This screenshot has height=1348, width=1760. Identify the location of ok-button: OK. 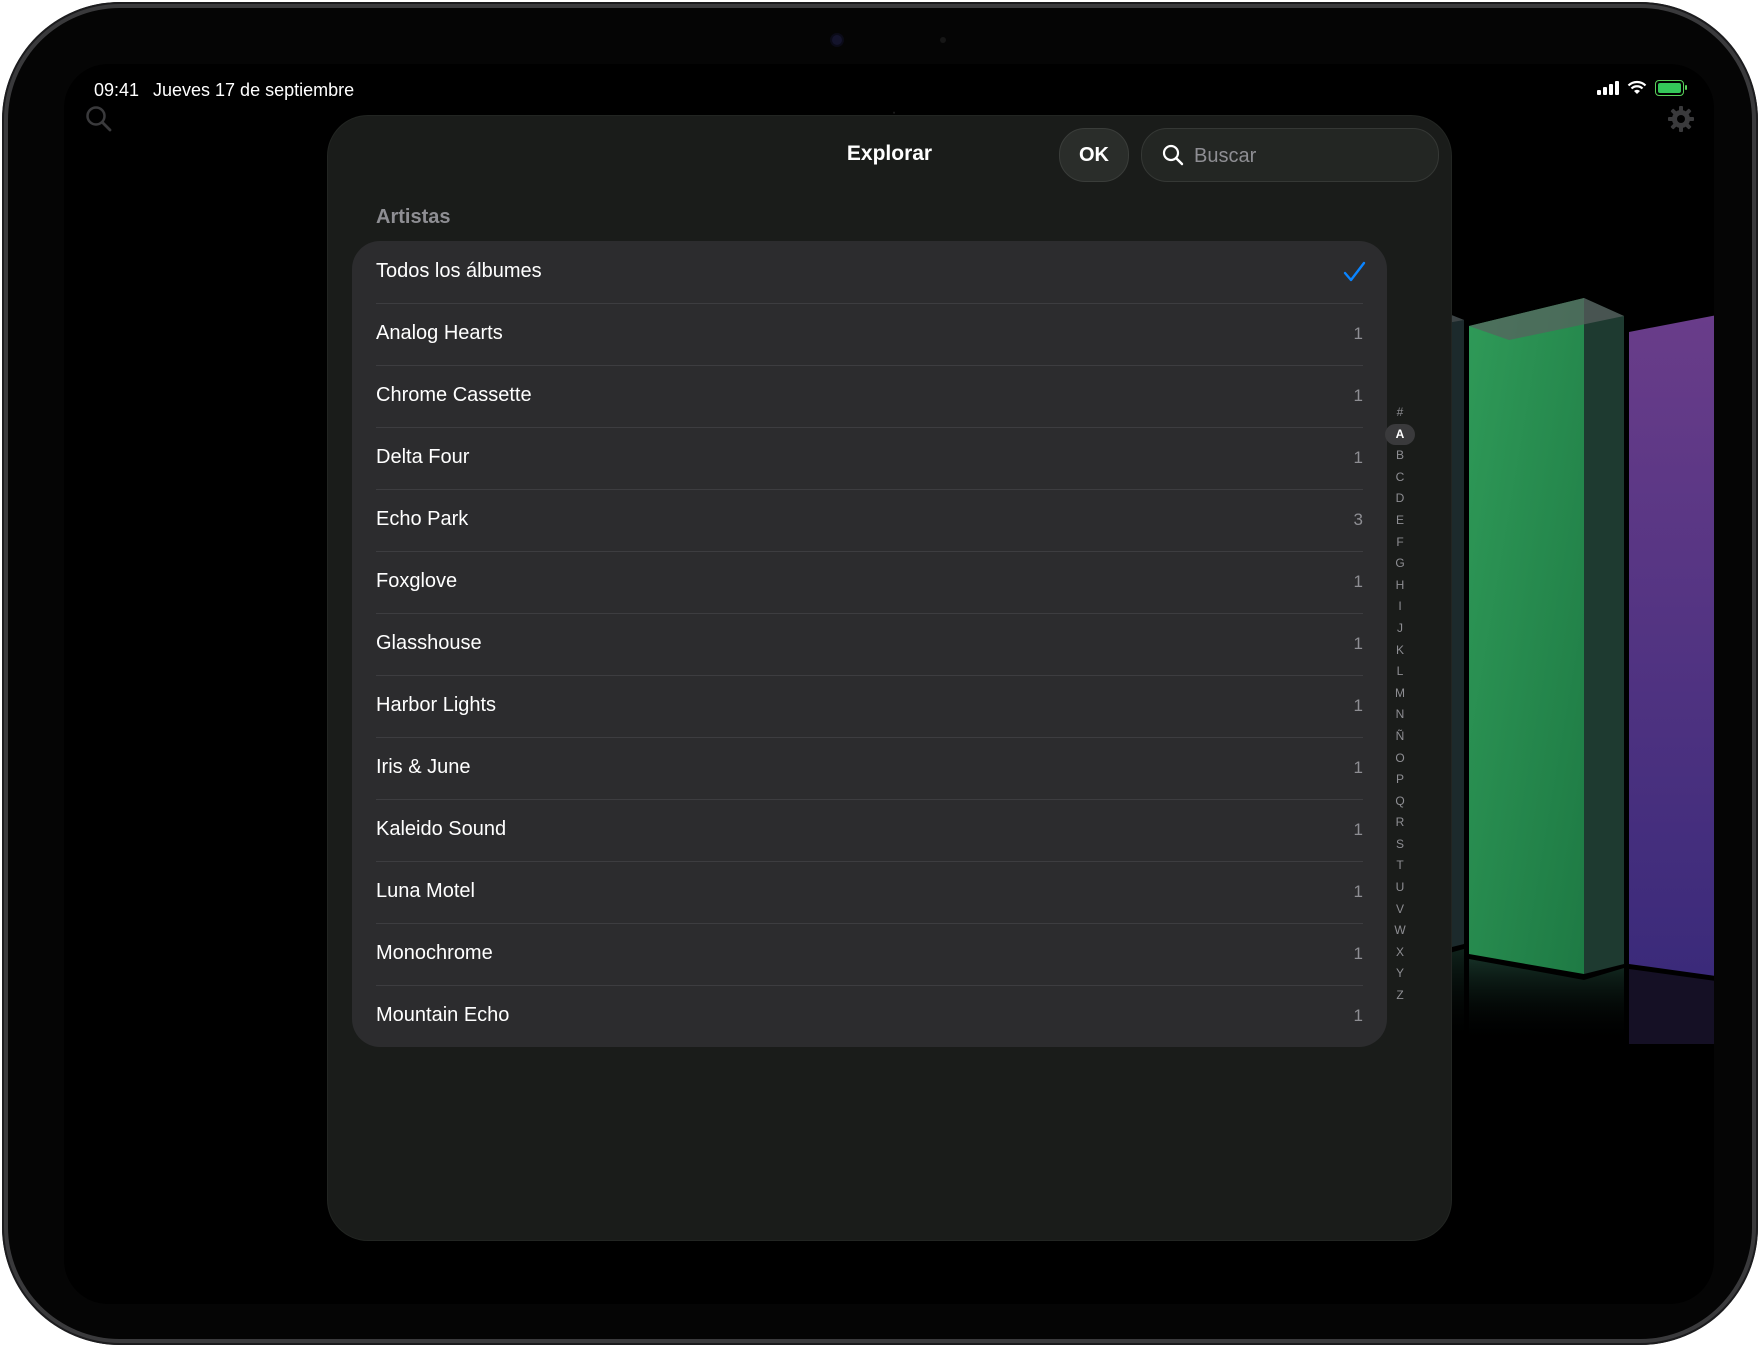
(1094, 155).